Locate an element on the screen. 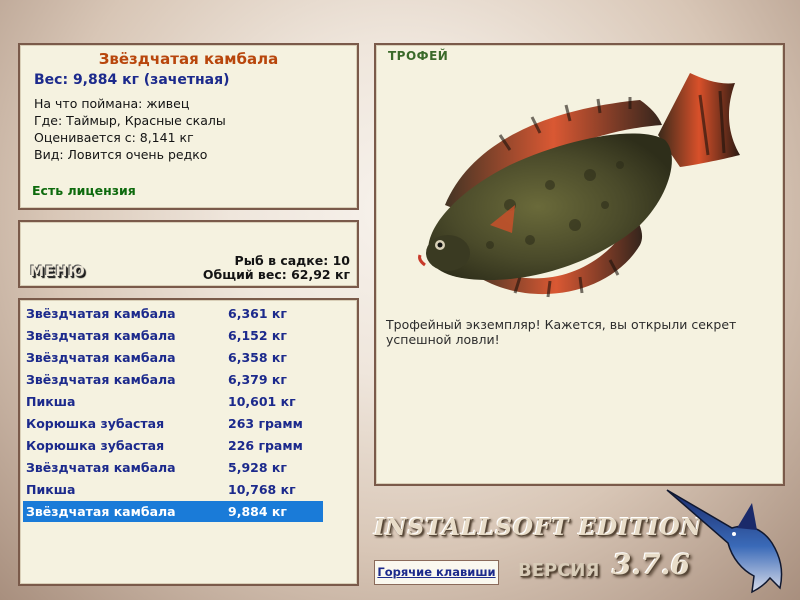 This screenshot has height=600, width=800. catch-fish-weight: 6,361 кг is located at coordinates (257, 313).